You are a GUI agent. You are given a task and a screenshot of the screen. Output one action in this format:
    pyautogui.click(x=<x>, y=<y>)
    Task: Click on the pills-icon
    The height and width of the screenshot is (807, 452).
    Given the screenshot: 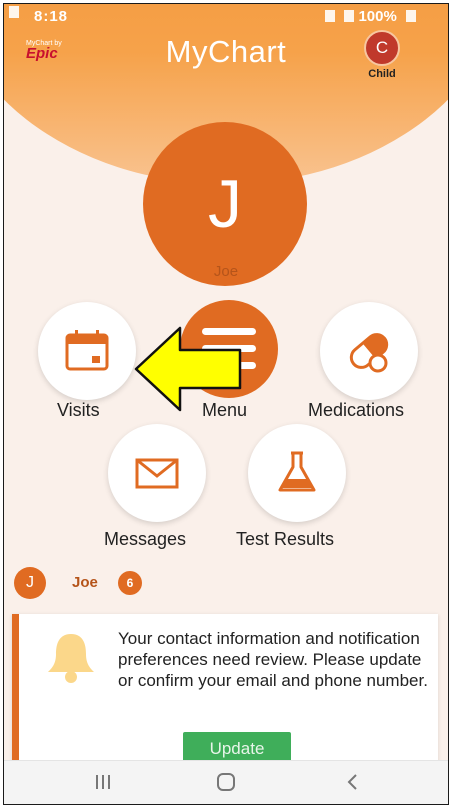 What is the action you would take?
    pyautogui.click(x=369, y=353)
    